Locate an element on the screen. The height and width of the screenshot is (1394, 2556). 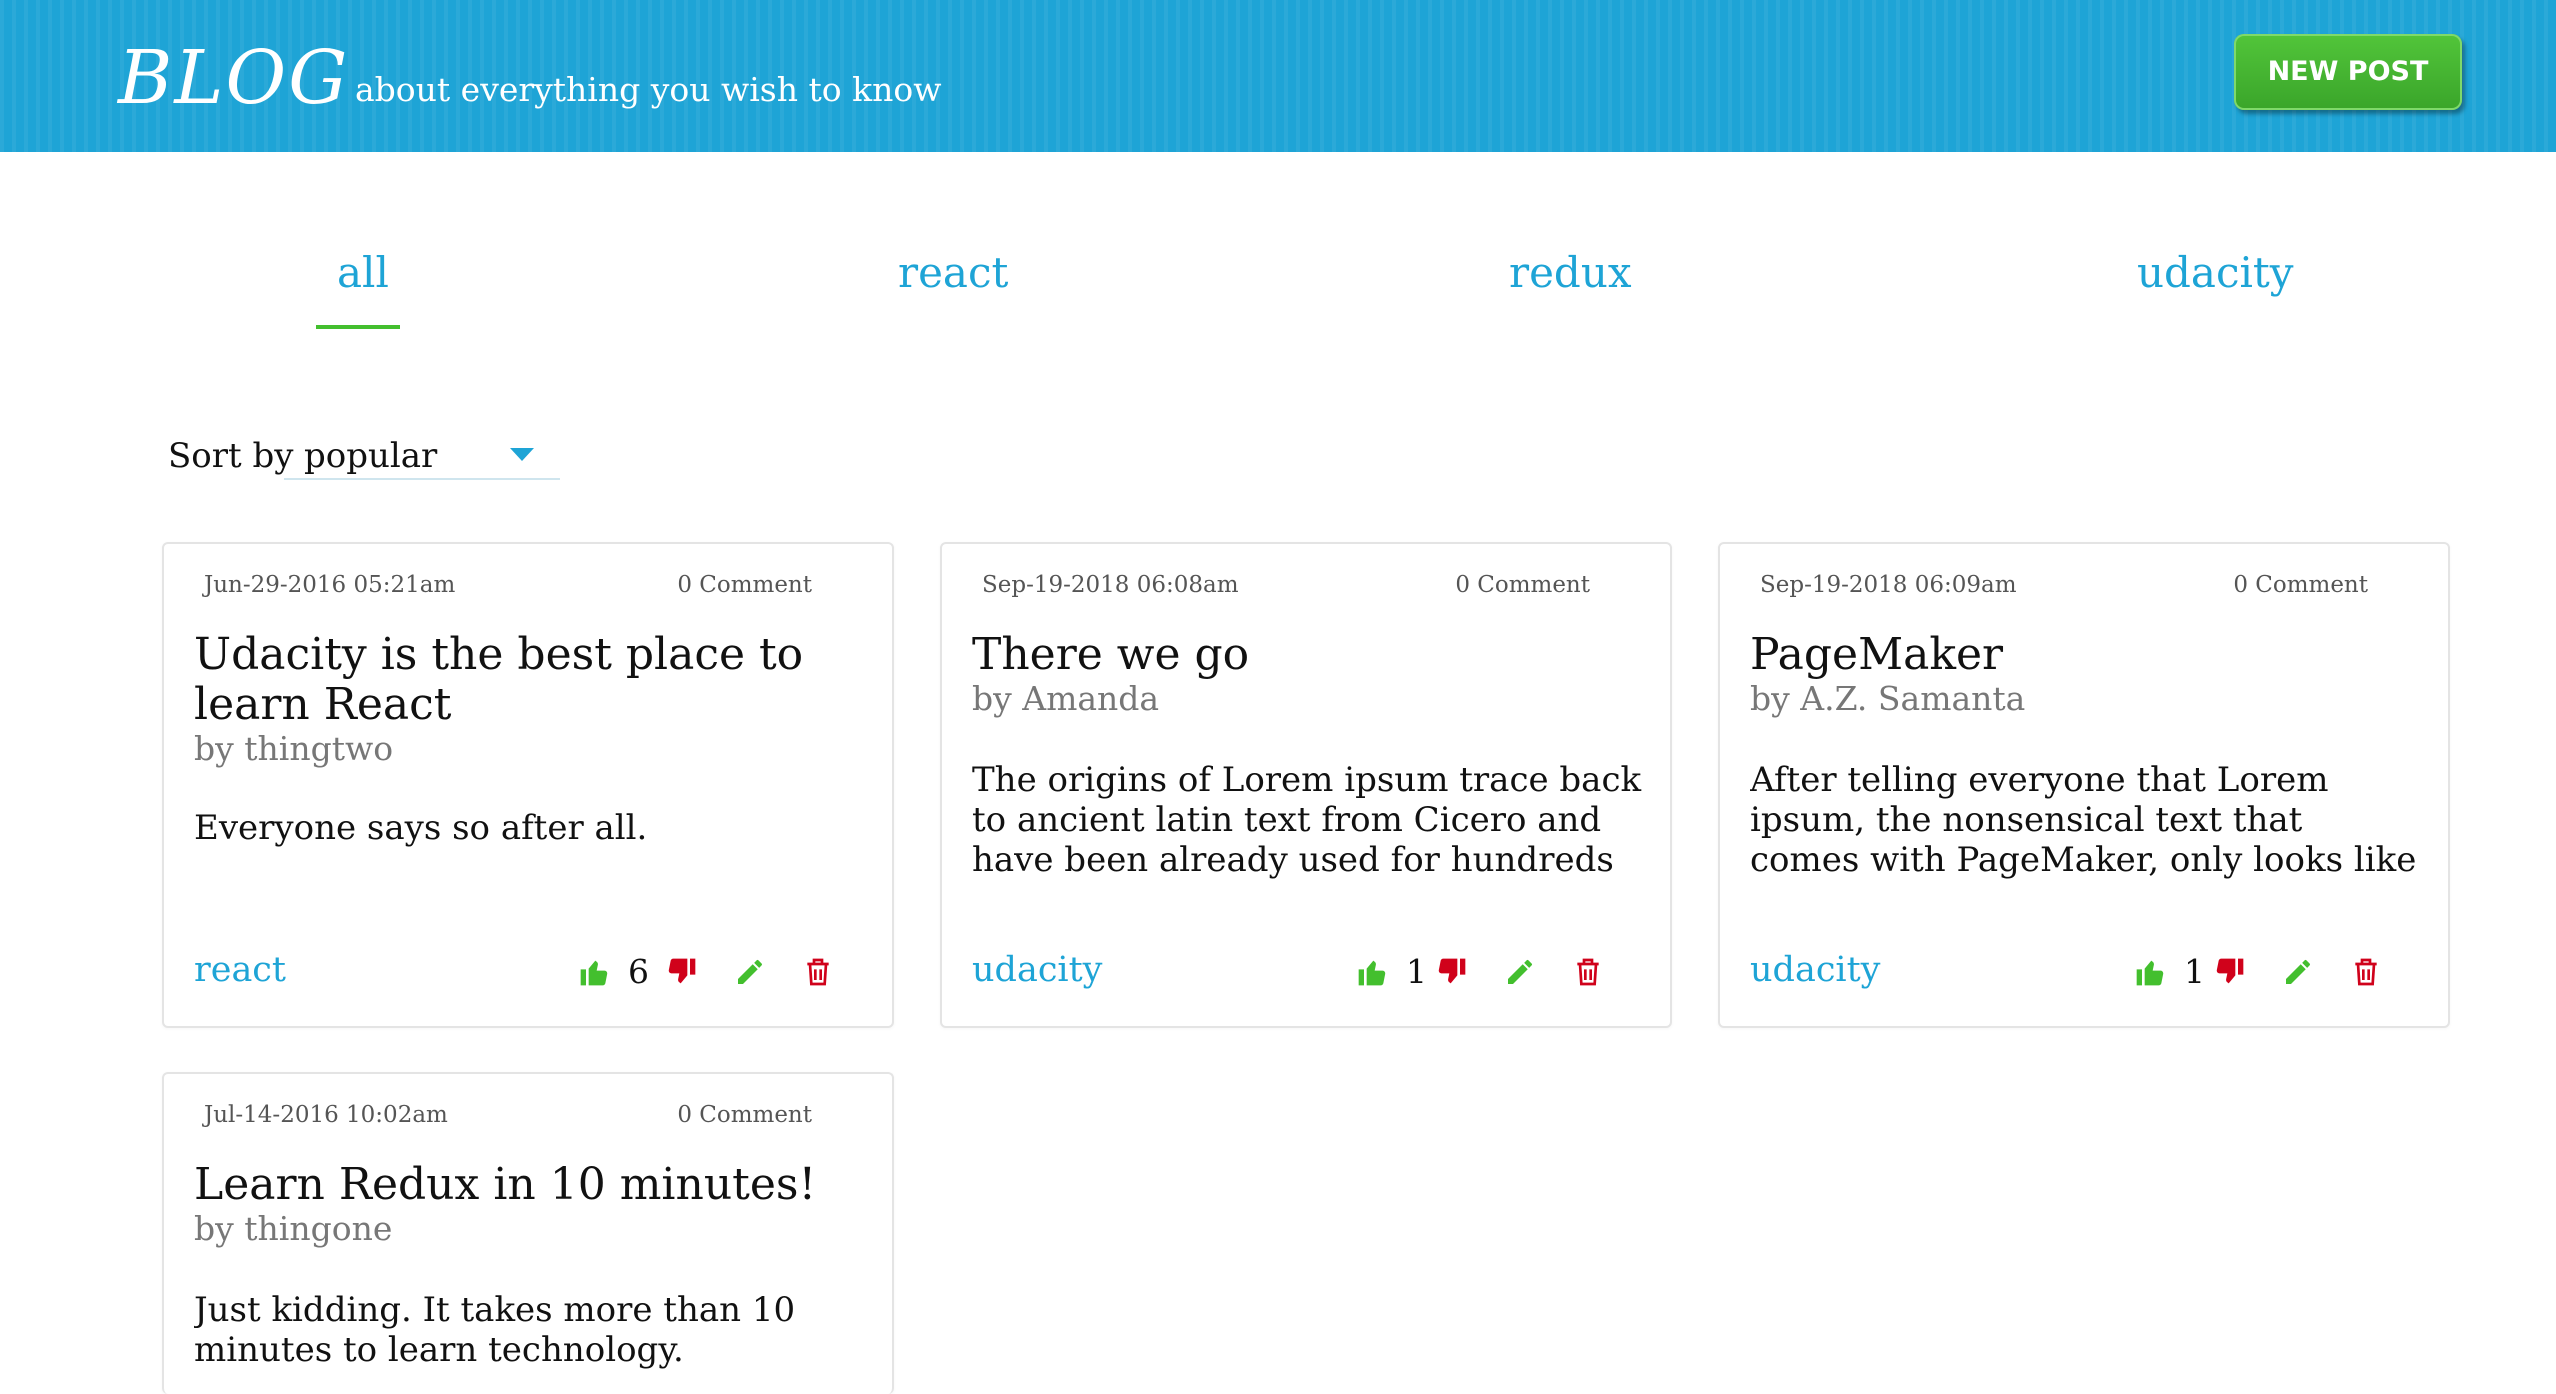
blog-tagline: about everything you wish to know is located at coordinates (648, 89).